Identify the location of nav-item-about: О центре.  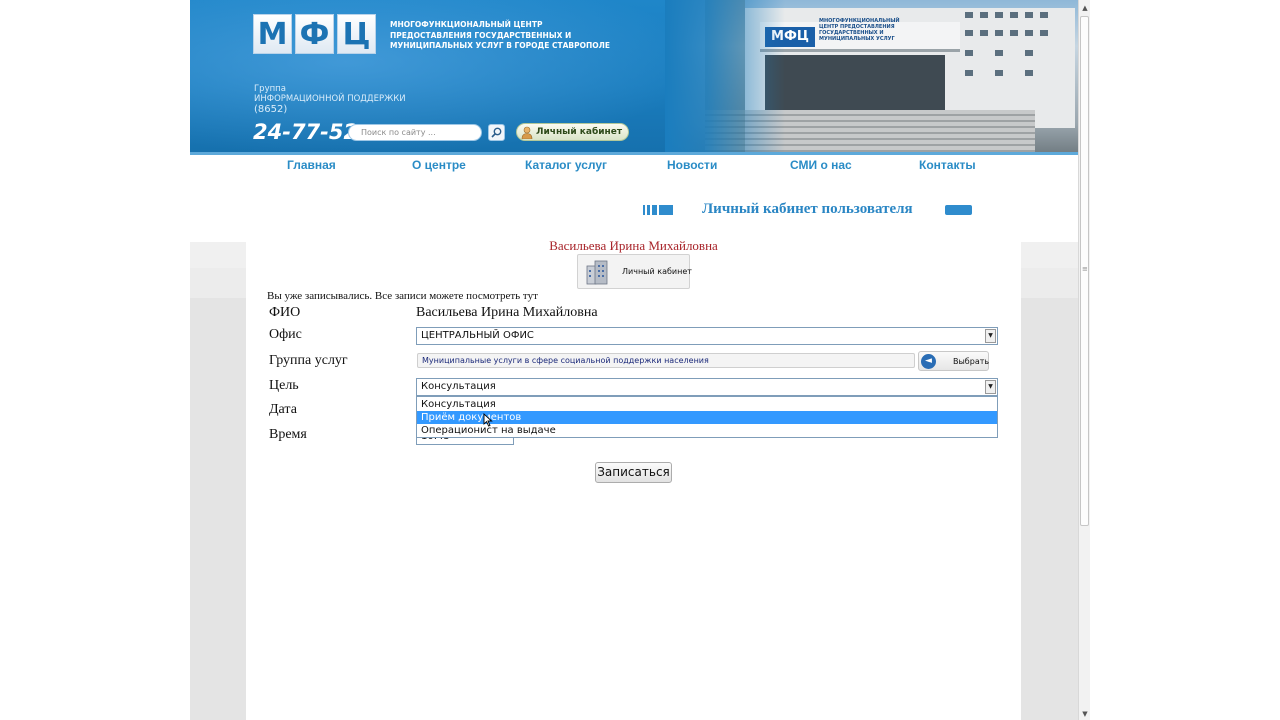
(439, 165).